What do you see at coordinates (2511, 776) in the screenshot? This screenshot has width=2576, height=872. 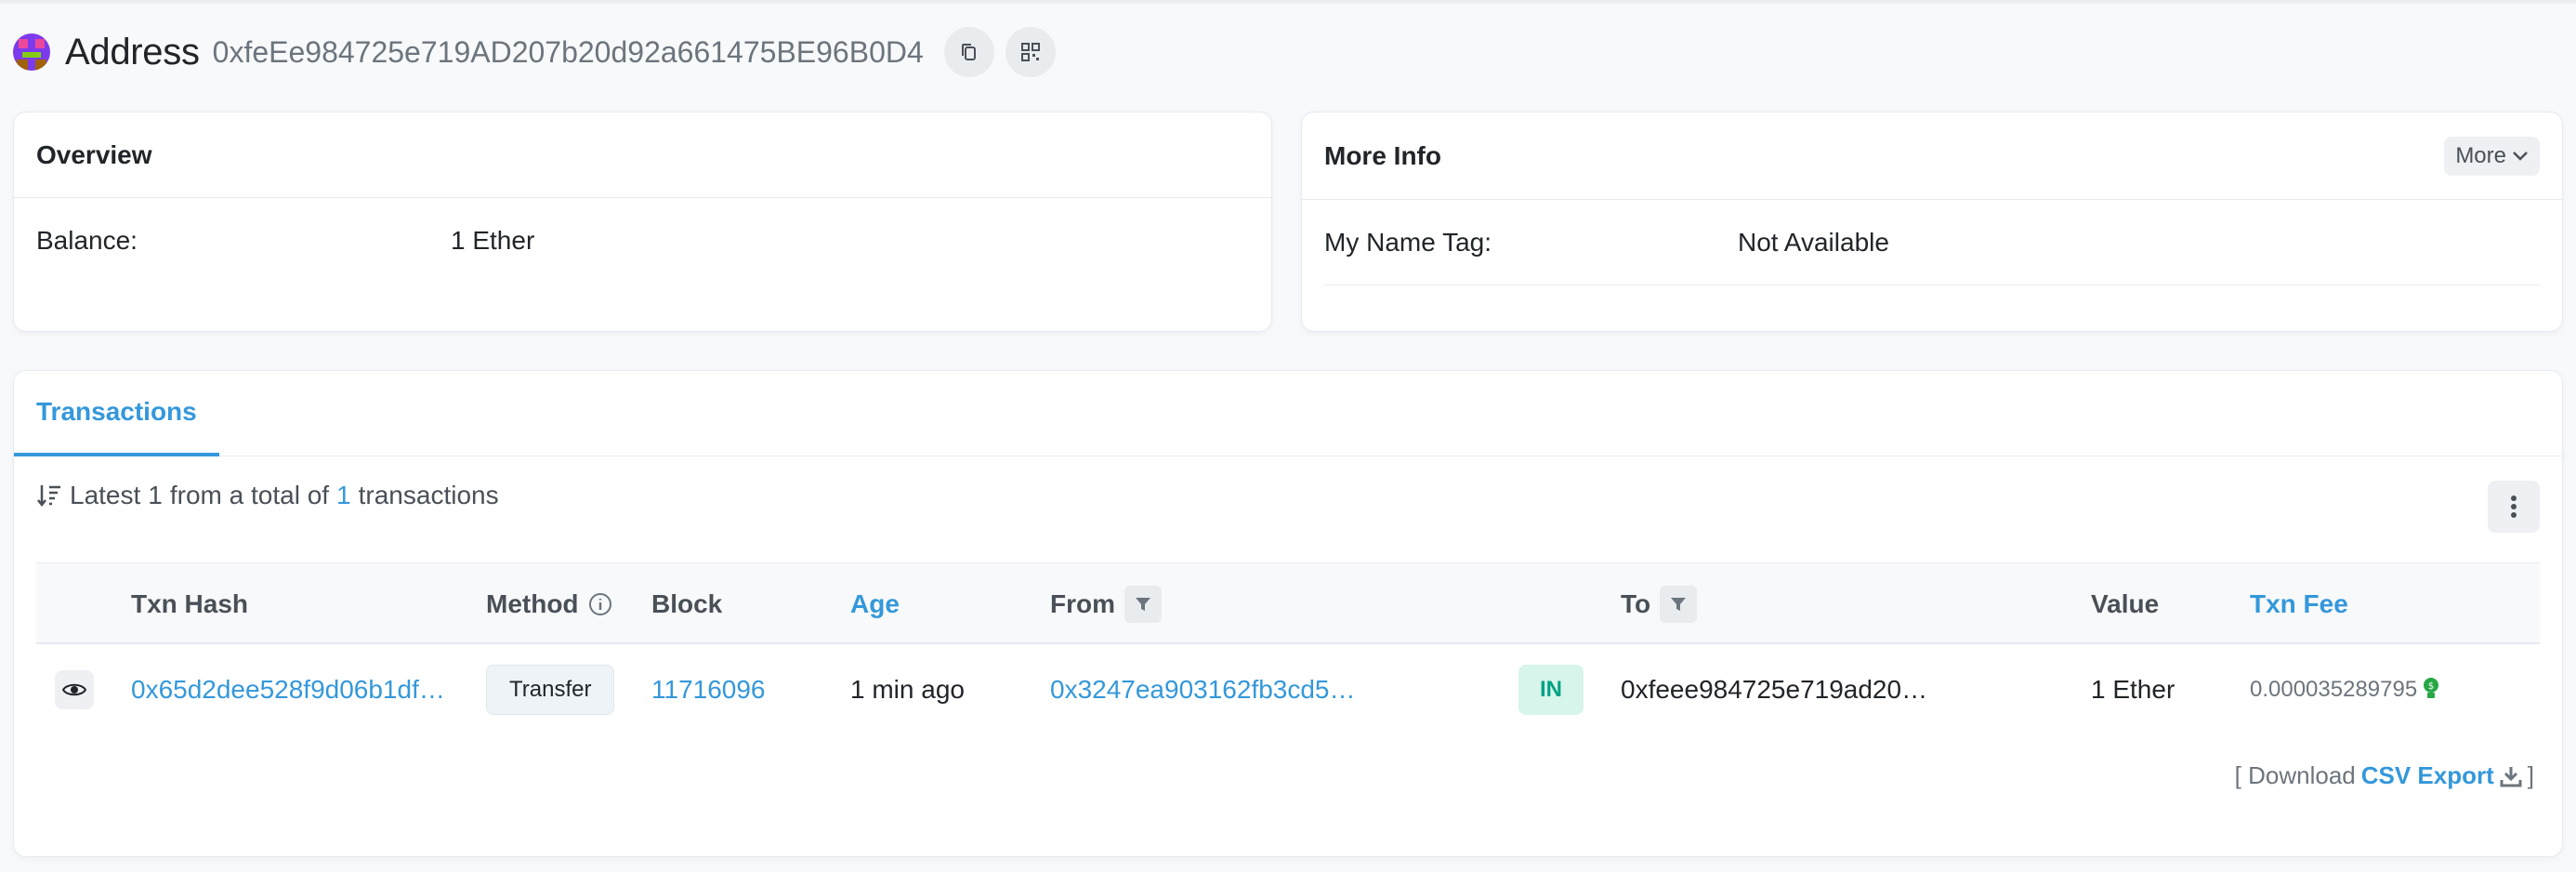 I see `download-icon` at bounding box center [2511, 776].